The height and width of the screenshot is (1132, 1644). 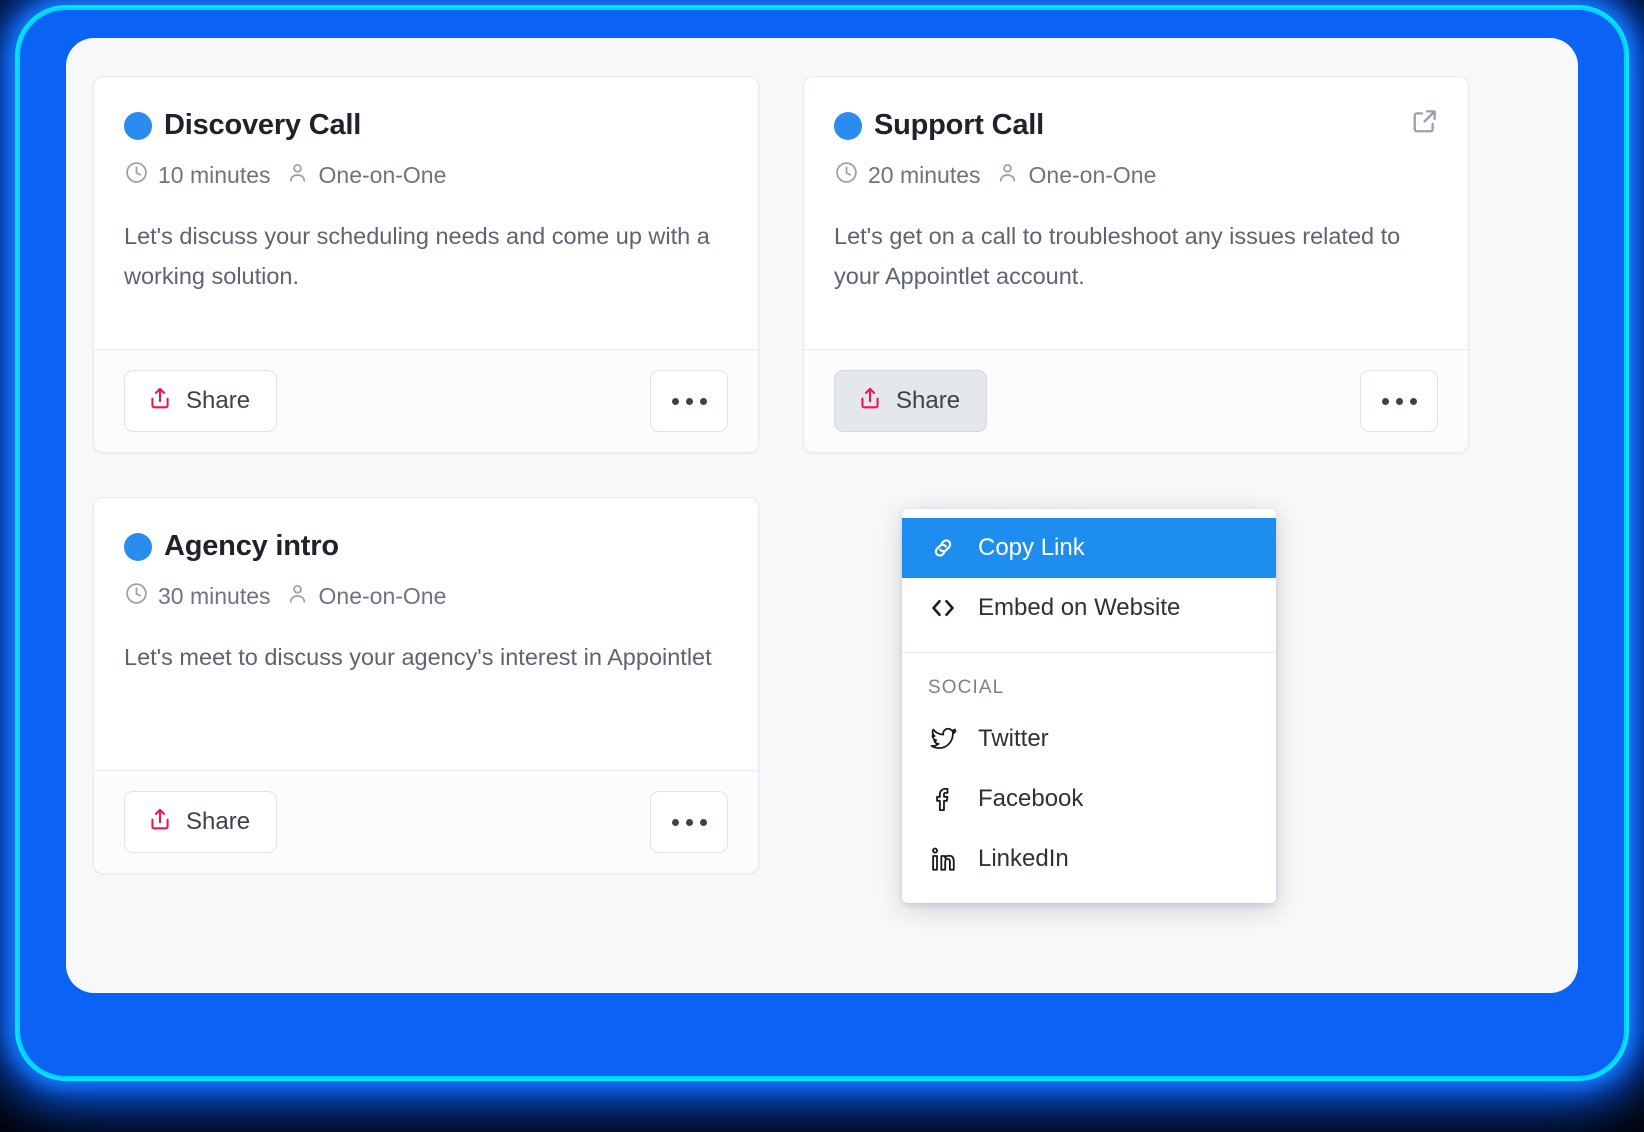 I want to click on menu-item-twitter: Twitter, so click(x=1089, y=739).